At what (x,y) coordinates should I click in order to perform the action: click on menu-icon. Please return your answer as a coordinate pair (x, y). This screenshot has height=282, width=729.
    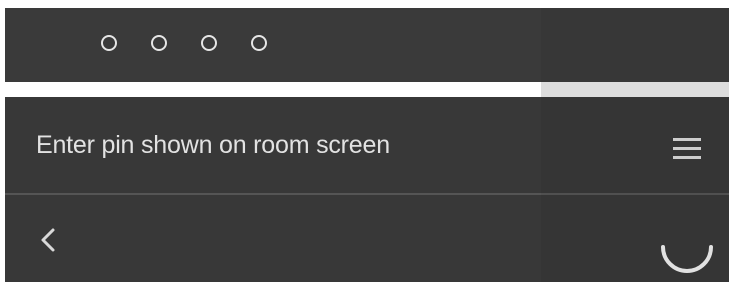
    Looking at the image, I should click on (687, 149).